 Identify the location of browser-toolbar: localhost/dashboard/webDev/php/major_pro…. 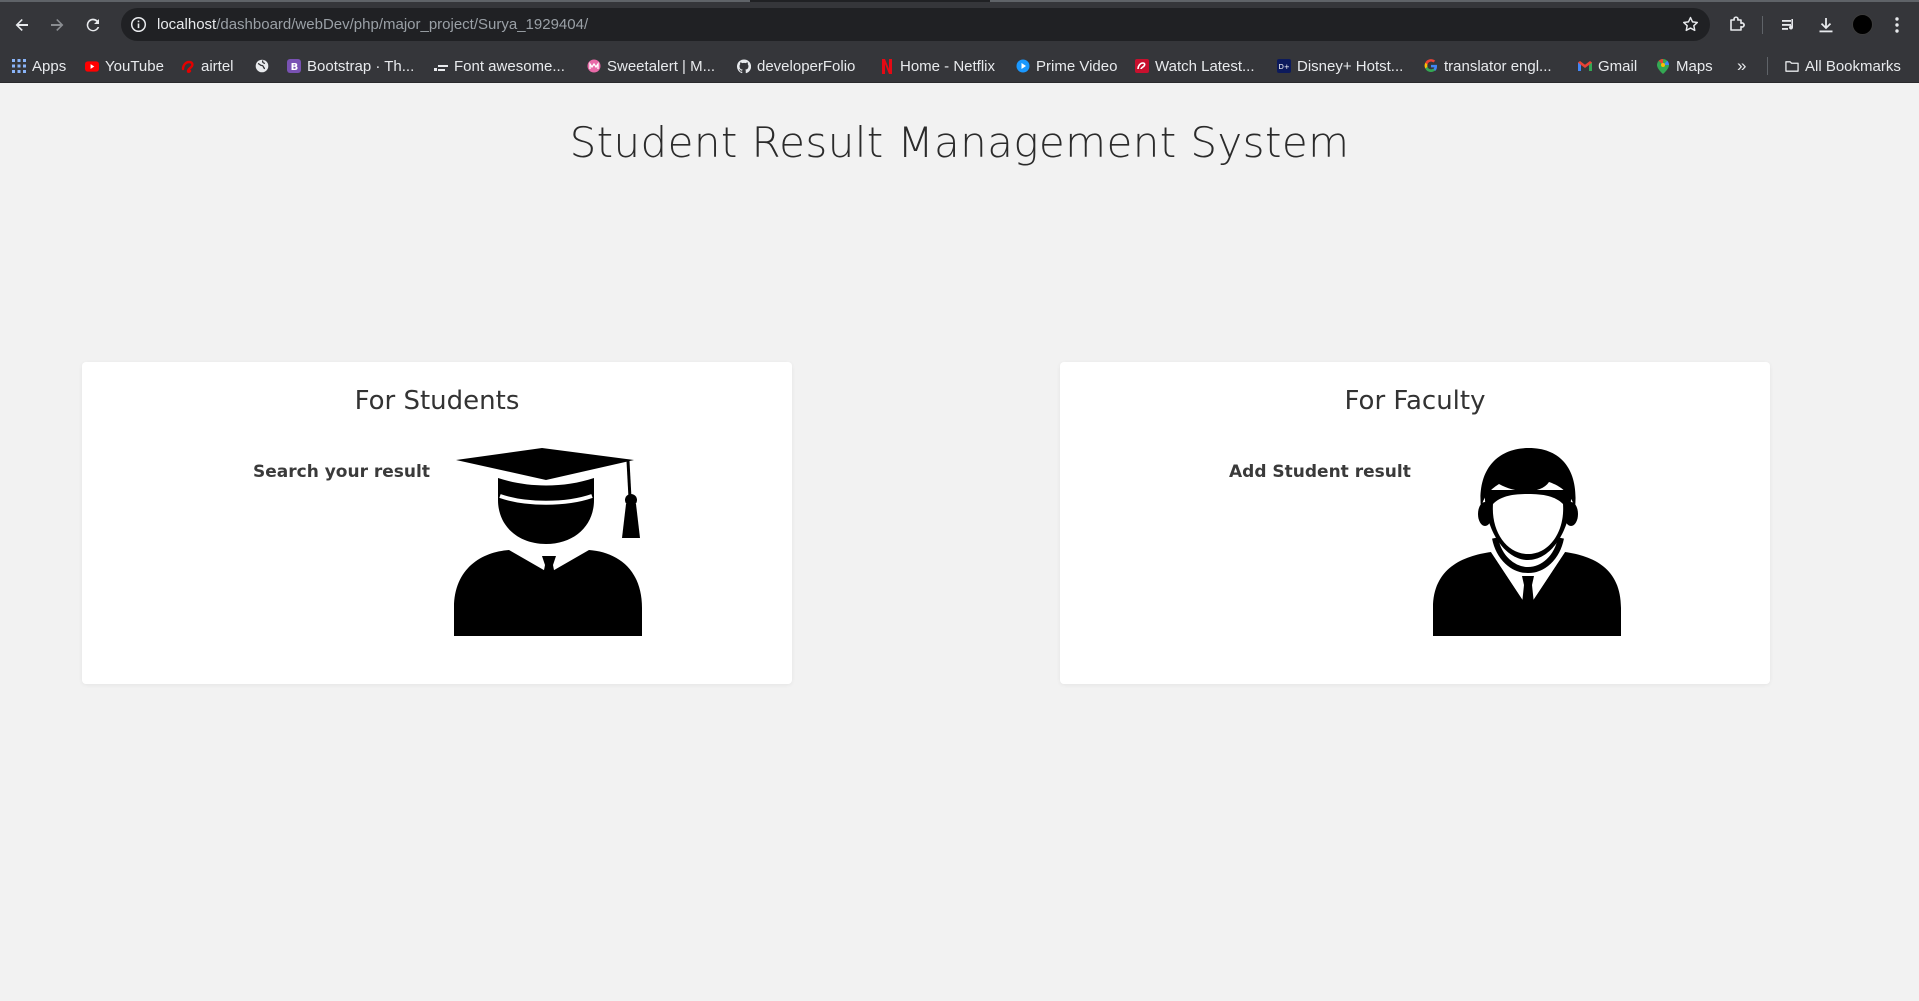
(959, 24).